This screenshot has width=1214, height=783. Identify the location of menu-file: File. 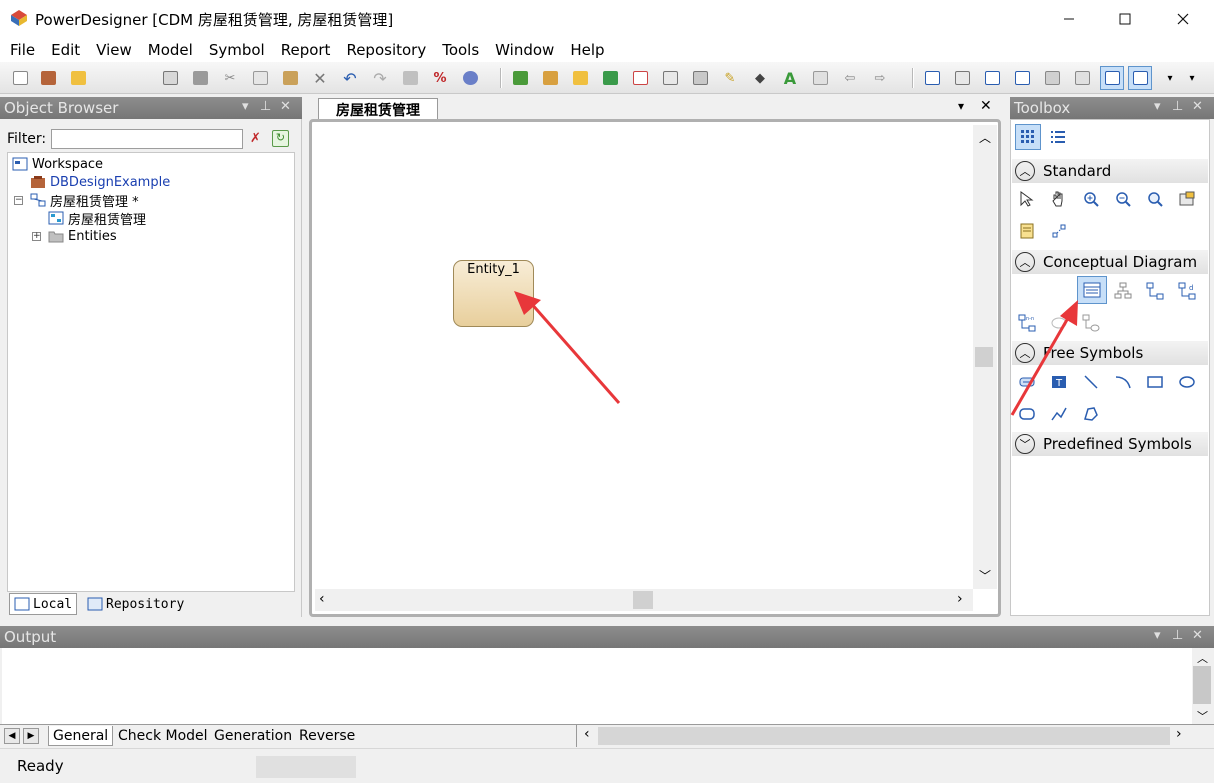
(20, 50).